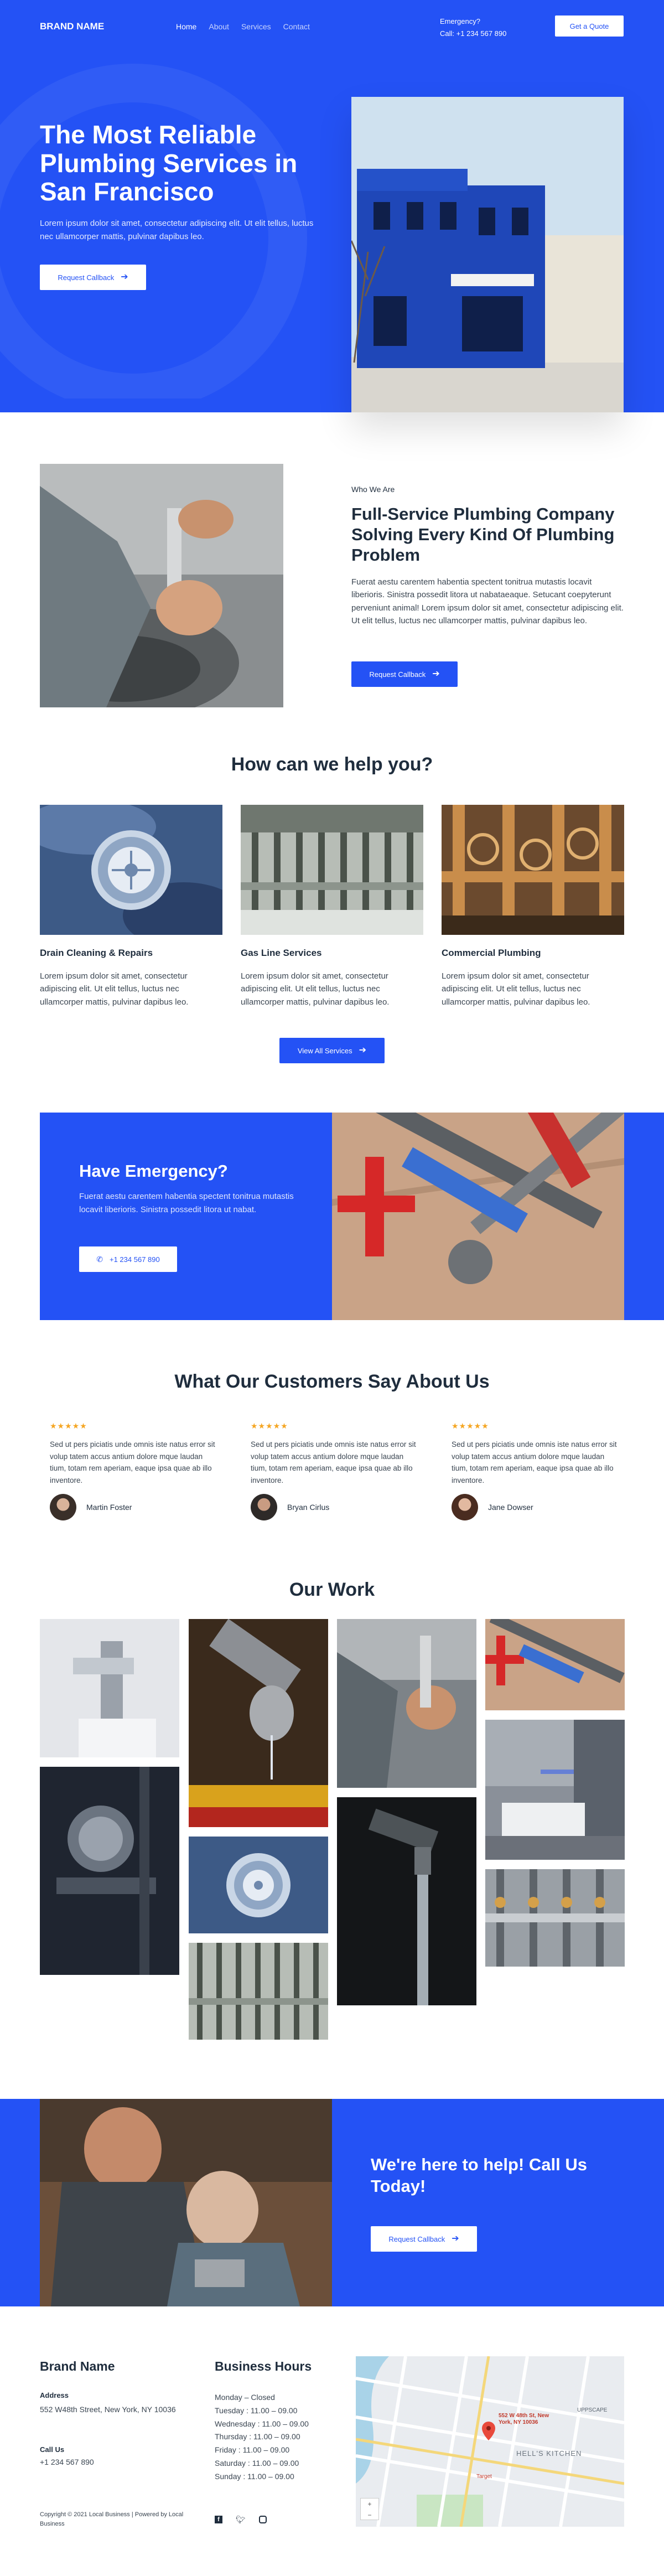  Describe the element at coordinates (135, 1259) in the screenshot. I see `emergency-phone-label: +1 234 567 890` at that location.